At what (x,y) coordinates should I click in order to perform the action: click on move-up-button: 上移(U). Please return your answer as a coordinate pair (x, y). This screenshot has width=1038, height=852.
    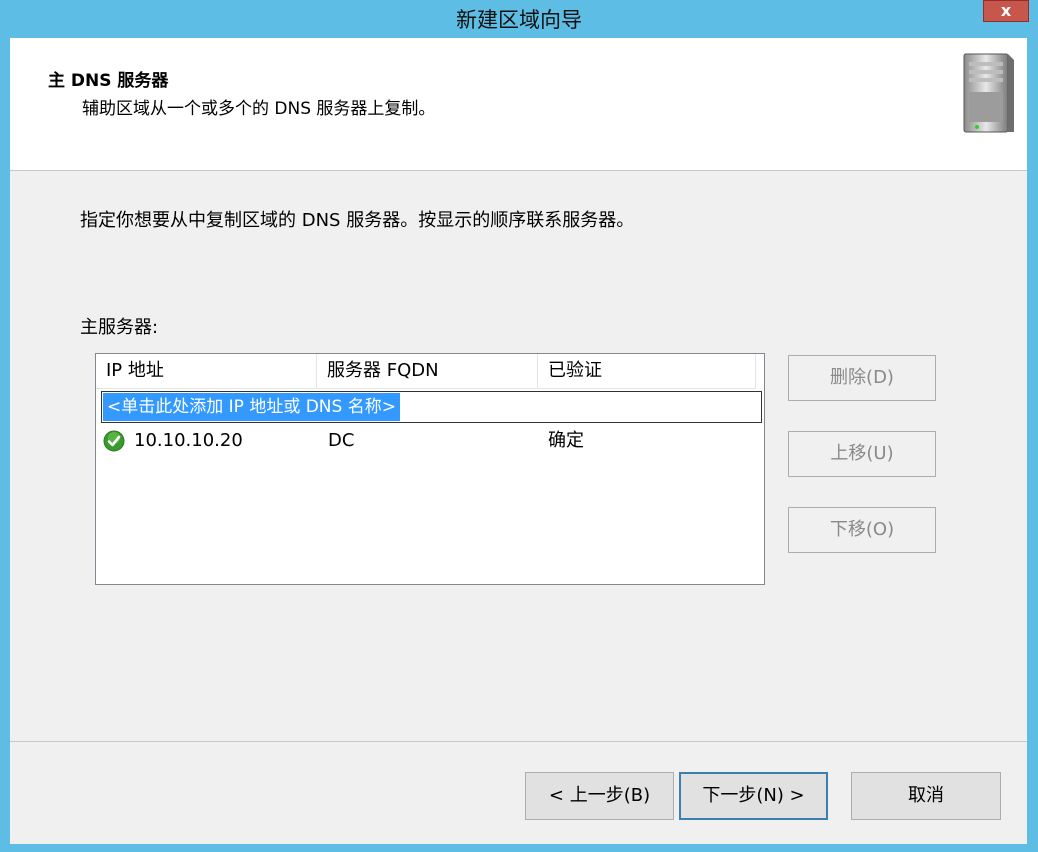
    Looking at the image, I should click on (862, 454).